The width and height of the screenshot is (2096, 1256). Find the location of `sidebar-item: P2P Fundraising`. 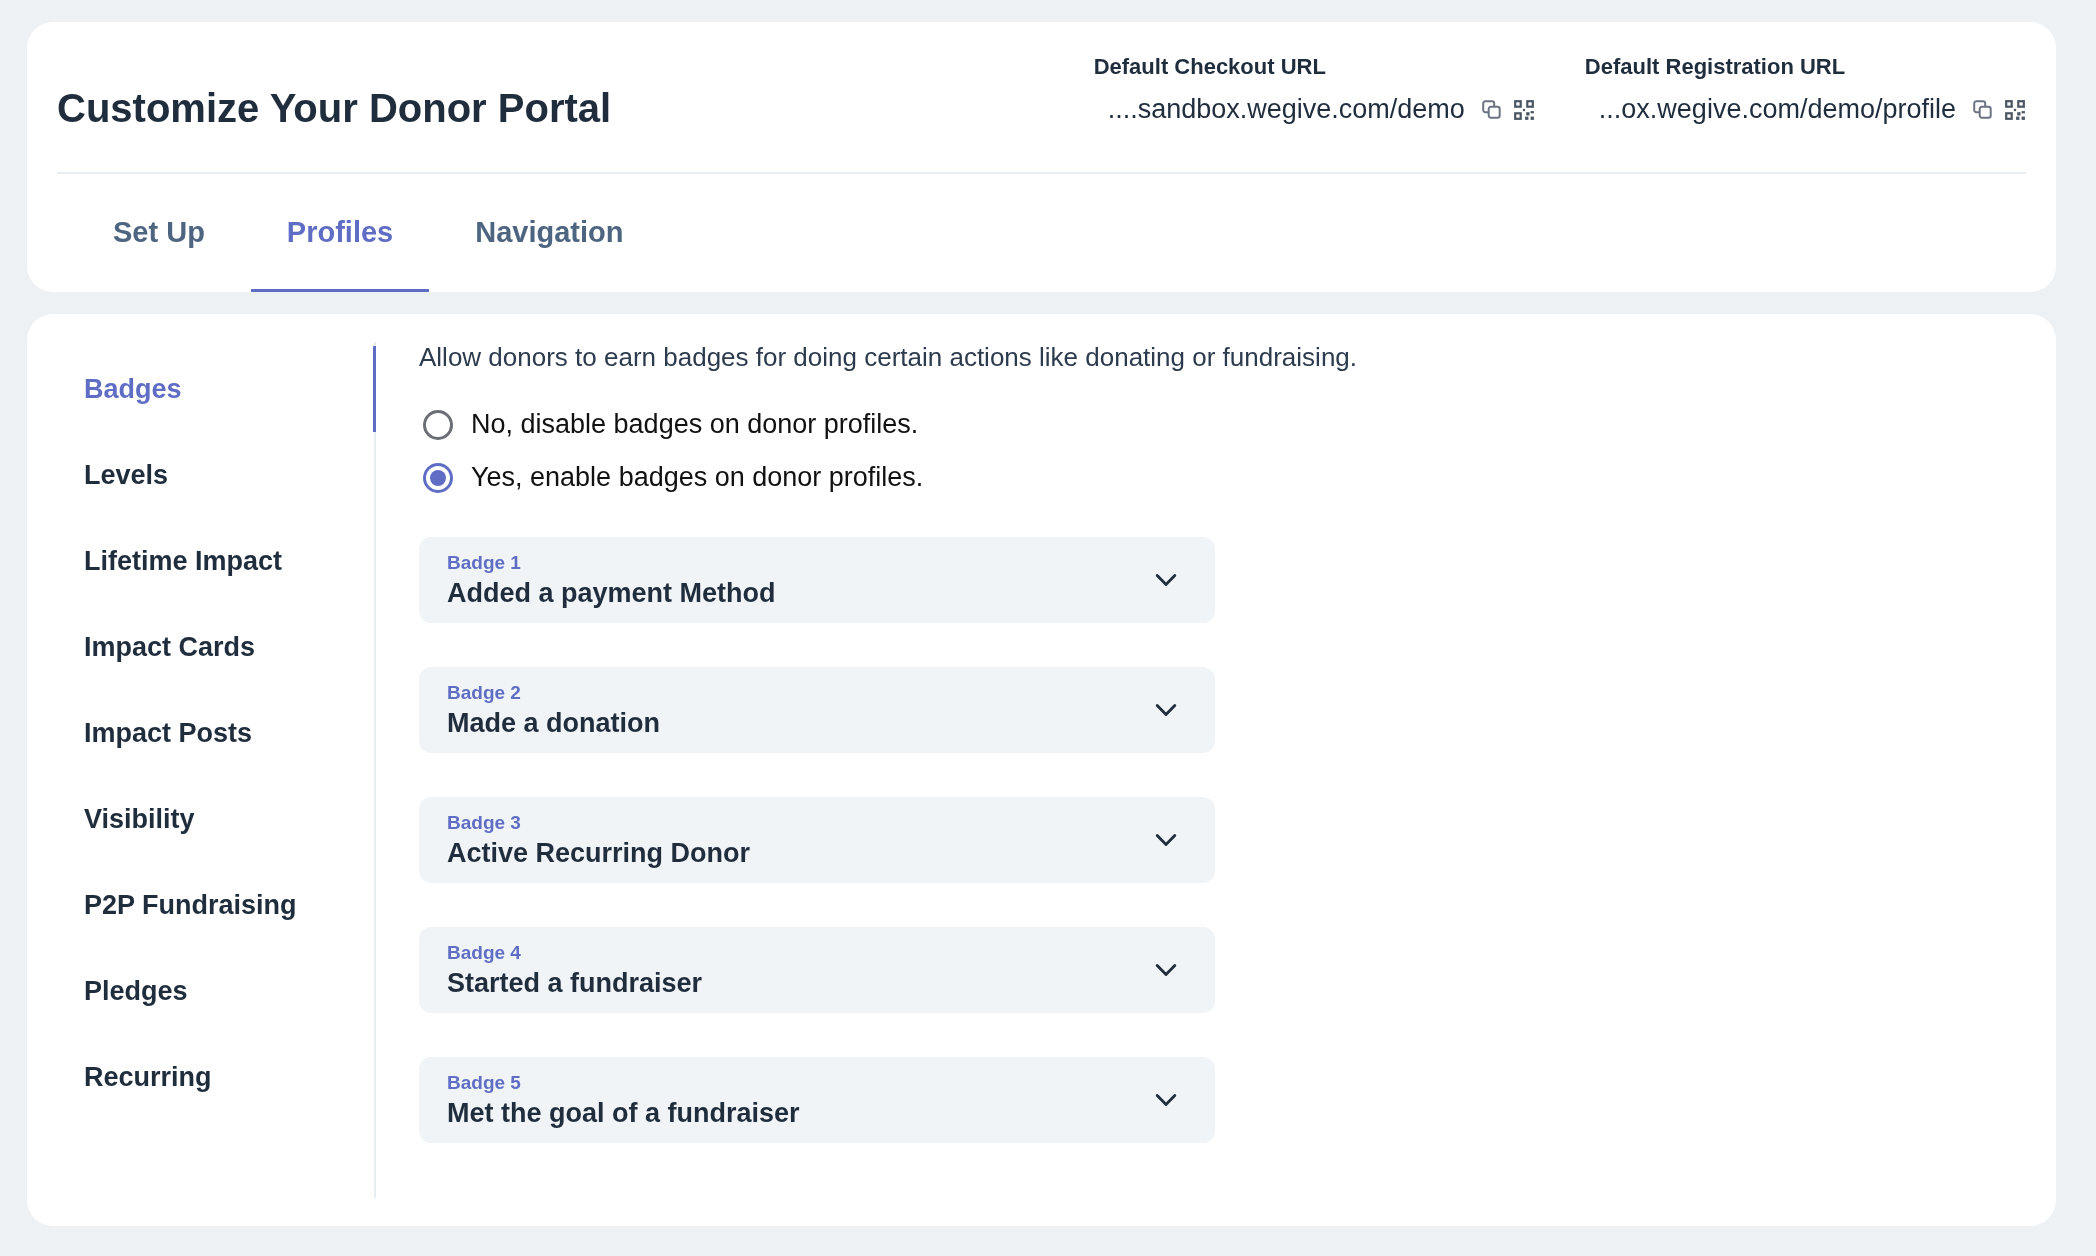

sidebar-item: P2P Fundraising is located at coordinates (230, 905).